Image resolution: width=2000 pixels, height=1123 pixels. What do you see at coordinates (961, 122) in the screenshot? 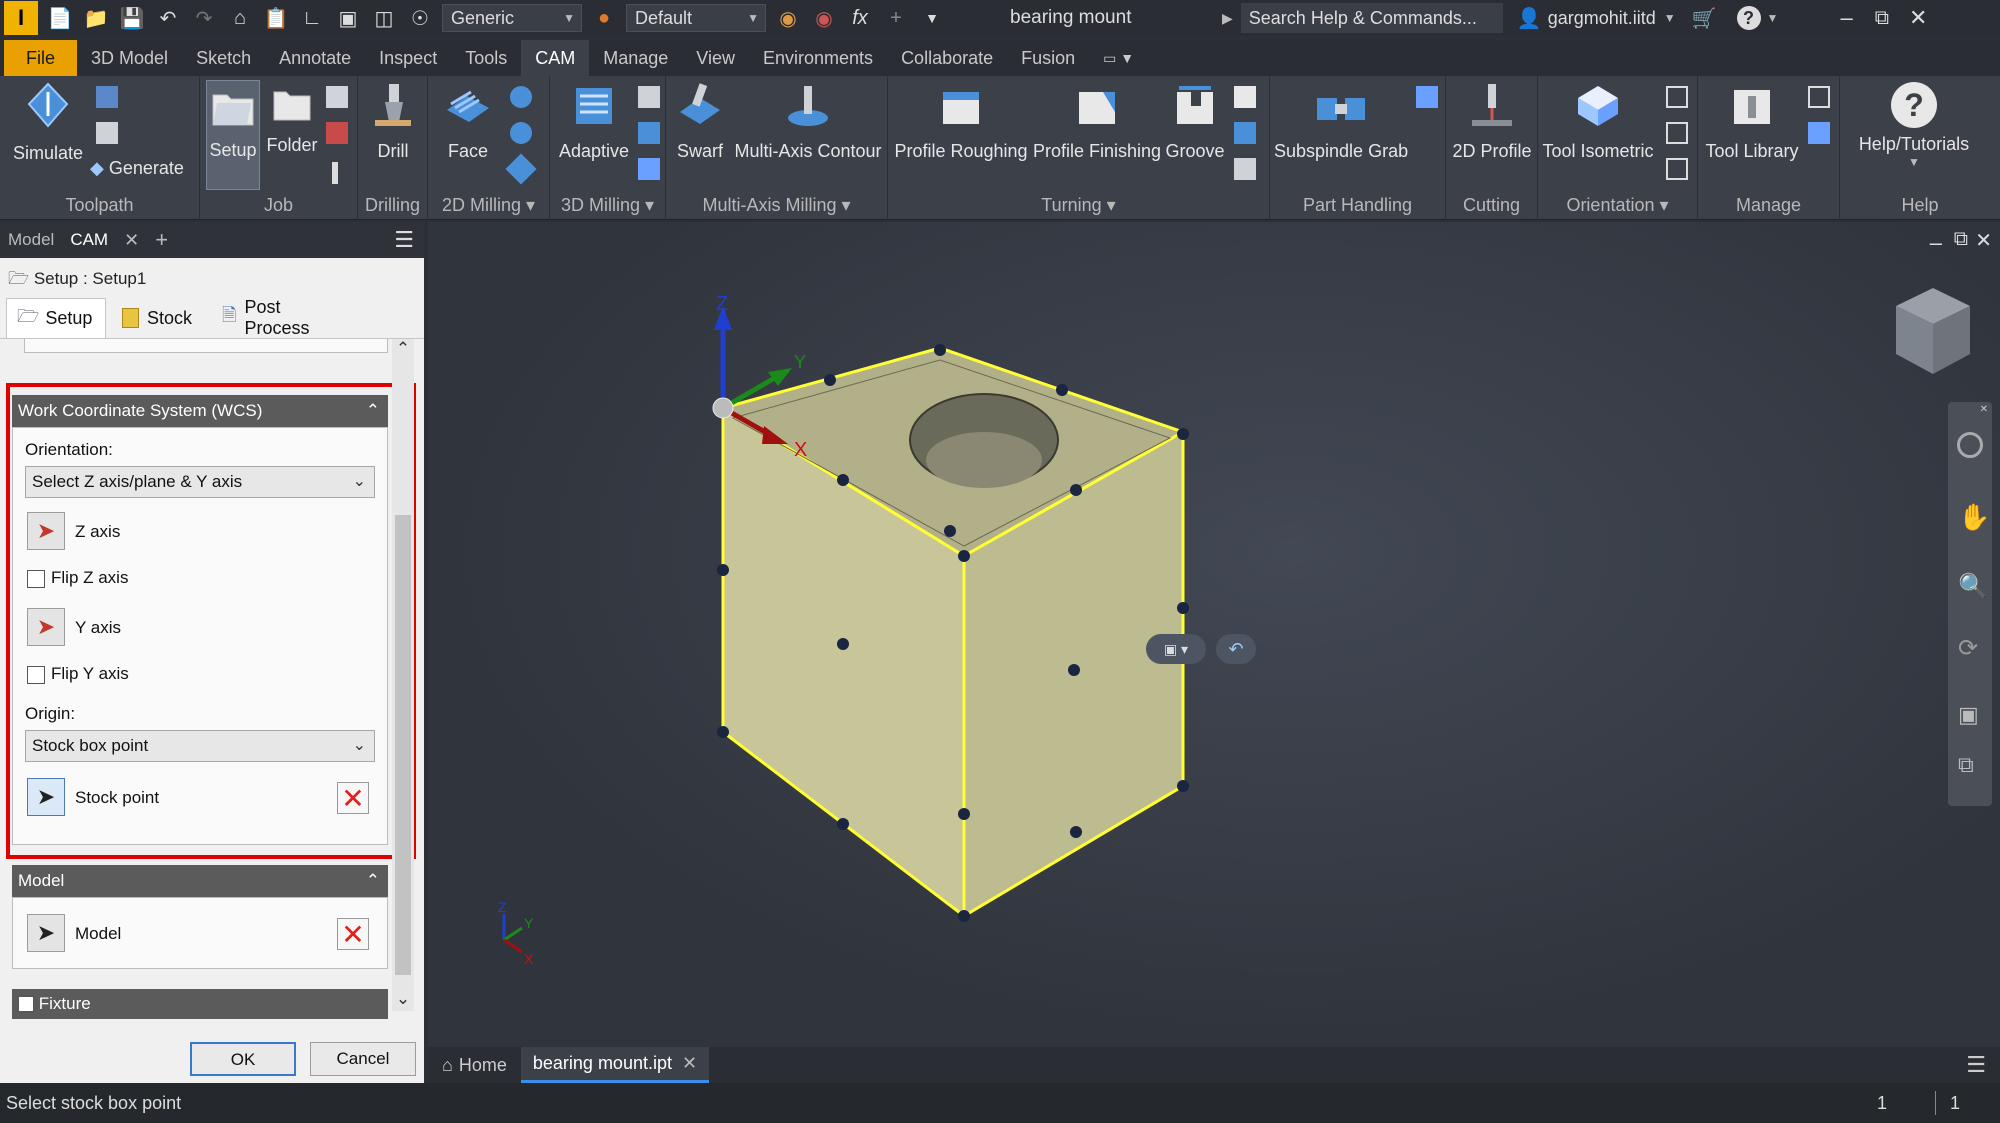
I see `profile-roughing-button: Profile Roughing` at bounding box center [961, 122].